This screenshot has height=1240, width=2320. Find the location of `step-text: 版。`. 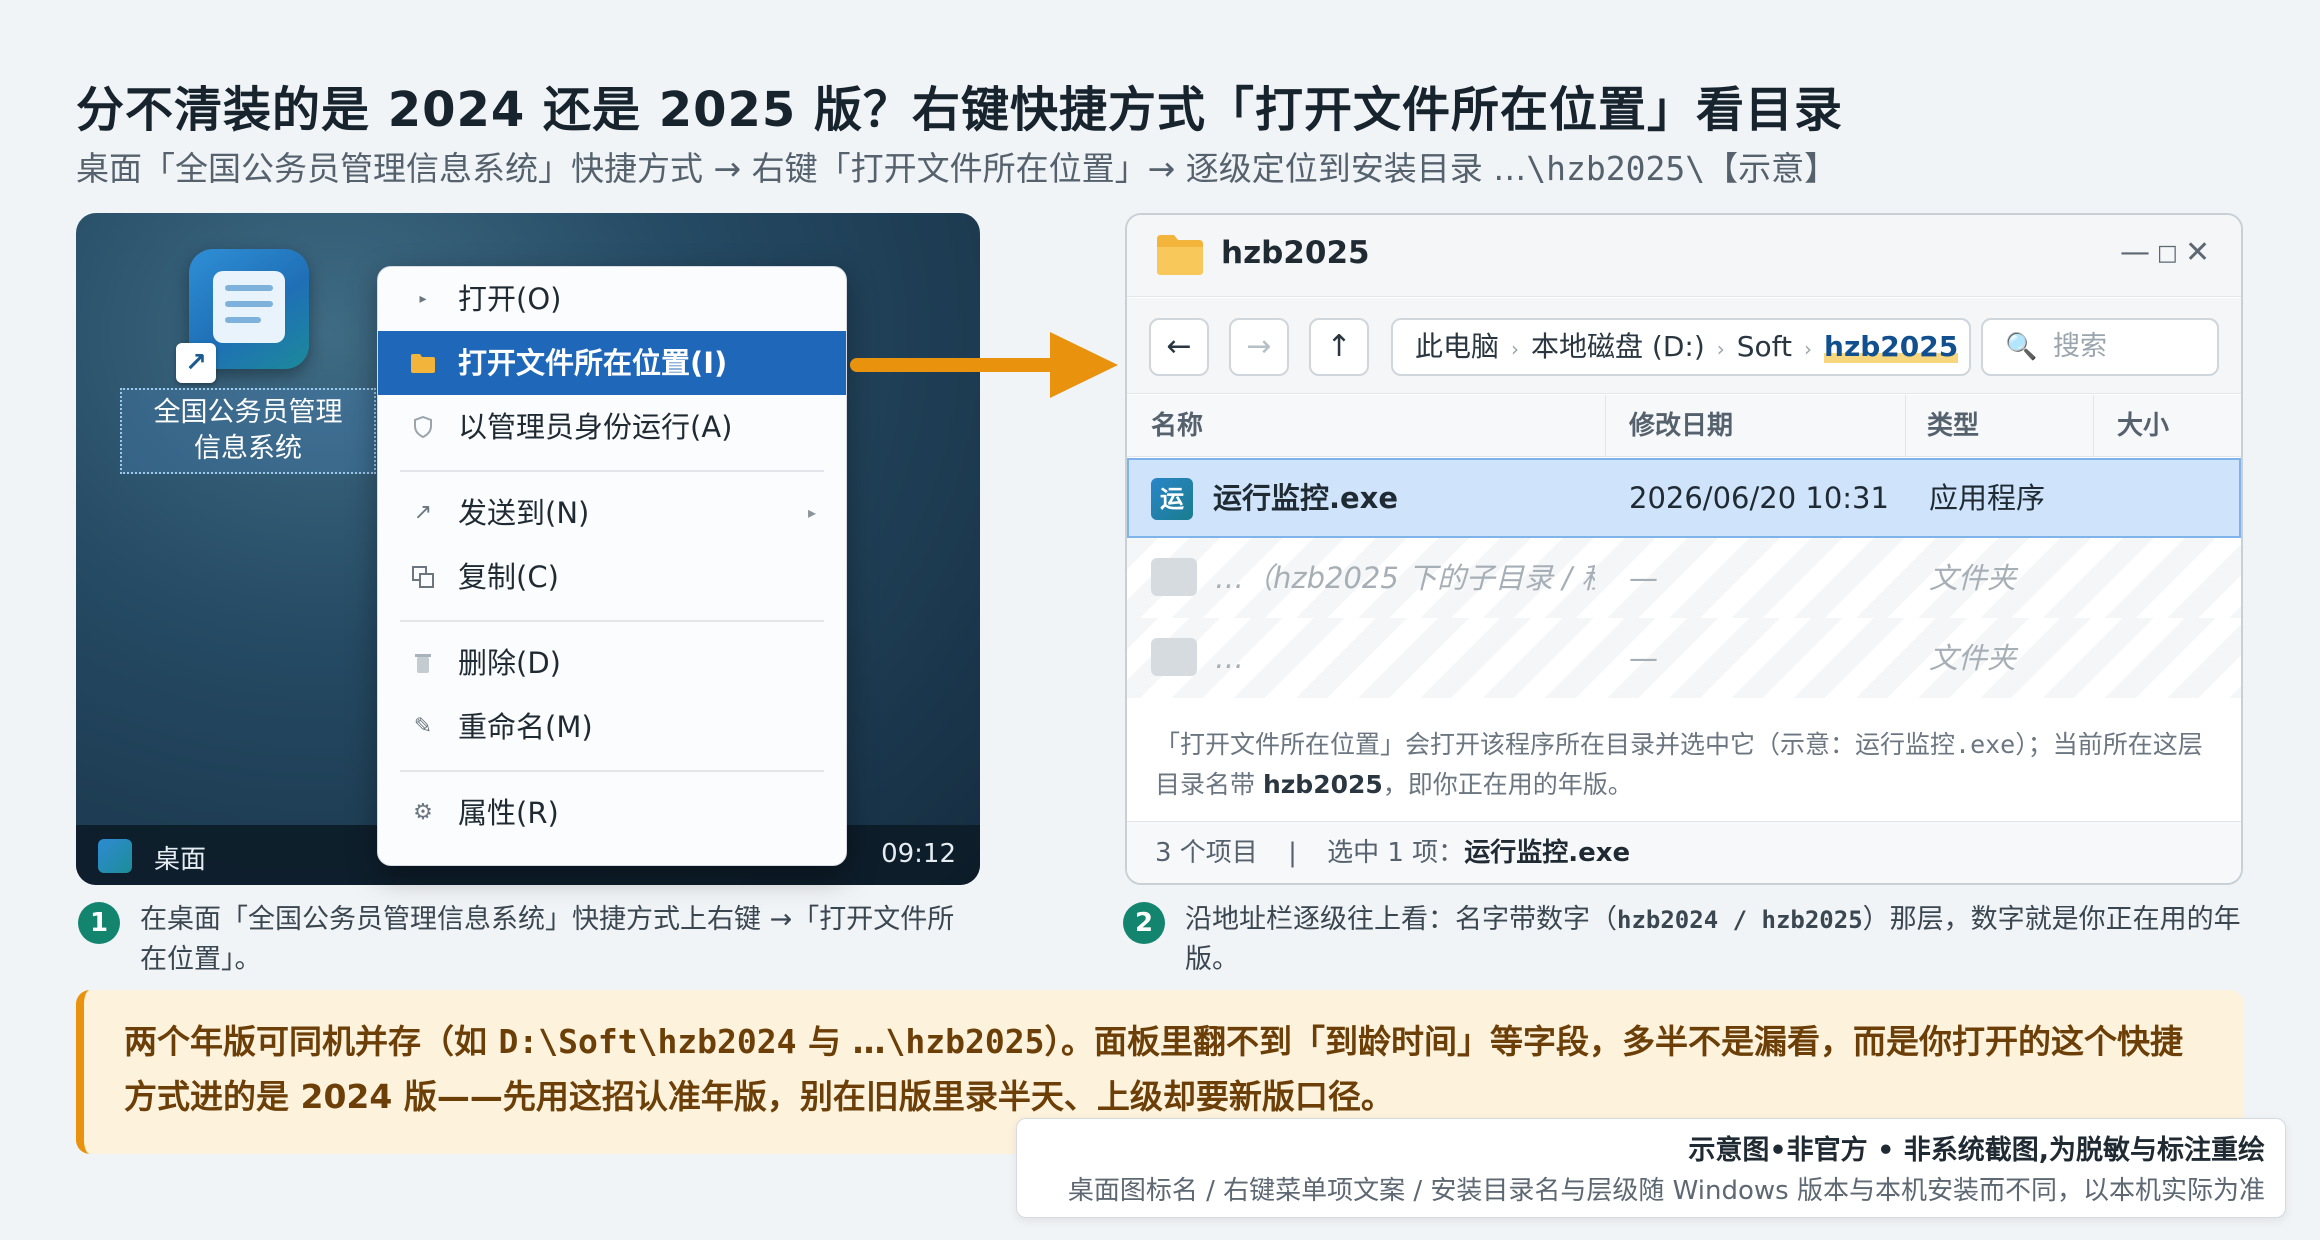

step-text: 版。 is located at coordinates (1212, 959).